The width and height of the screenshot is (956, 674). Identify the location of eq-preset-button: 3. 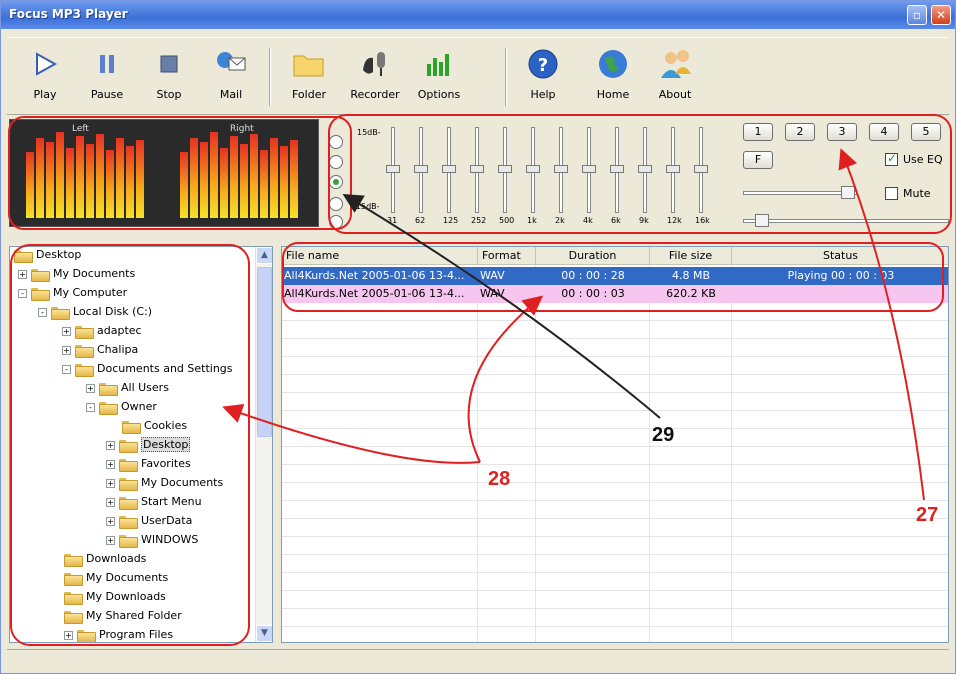
(842, 132).